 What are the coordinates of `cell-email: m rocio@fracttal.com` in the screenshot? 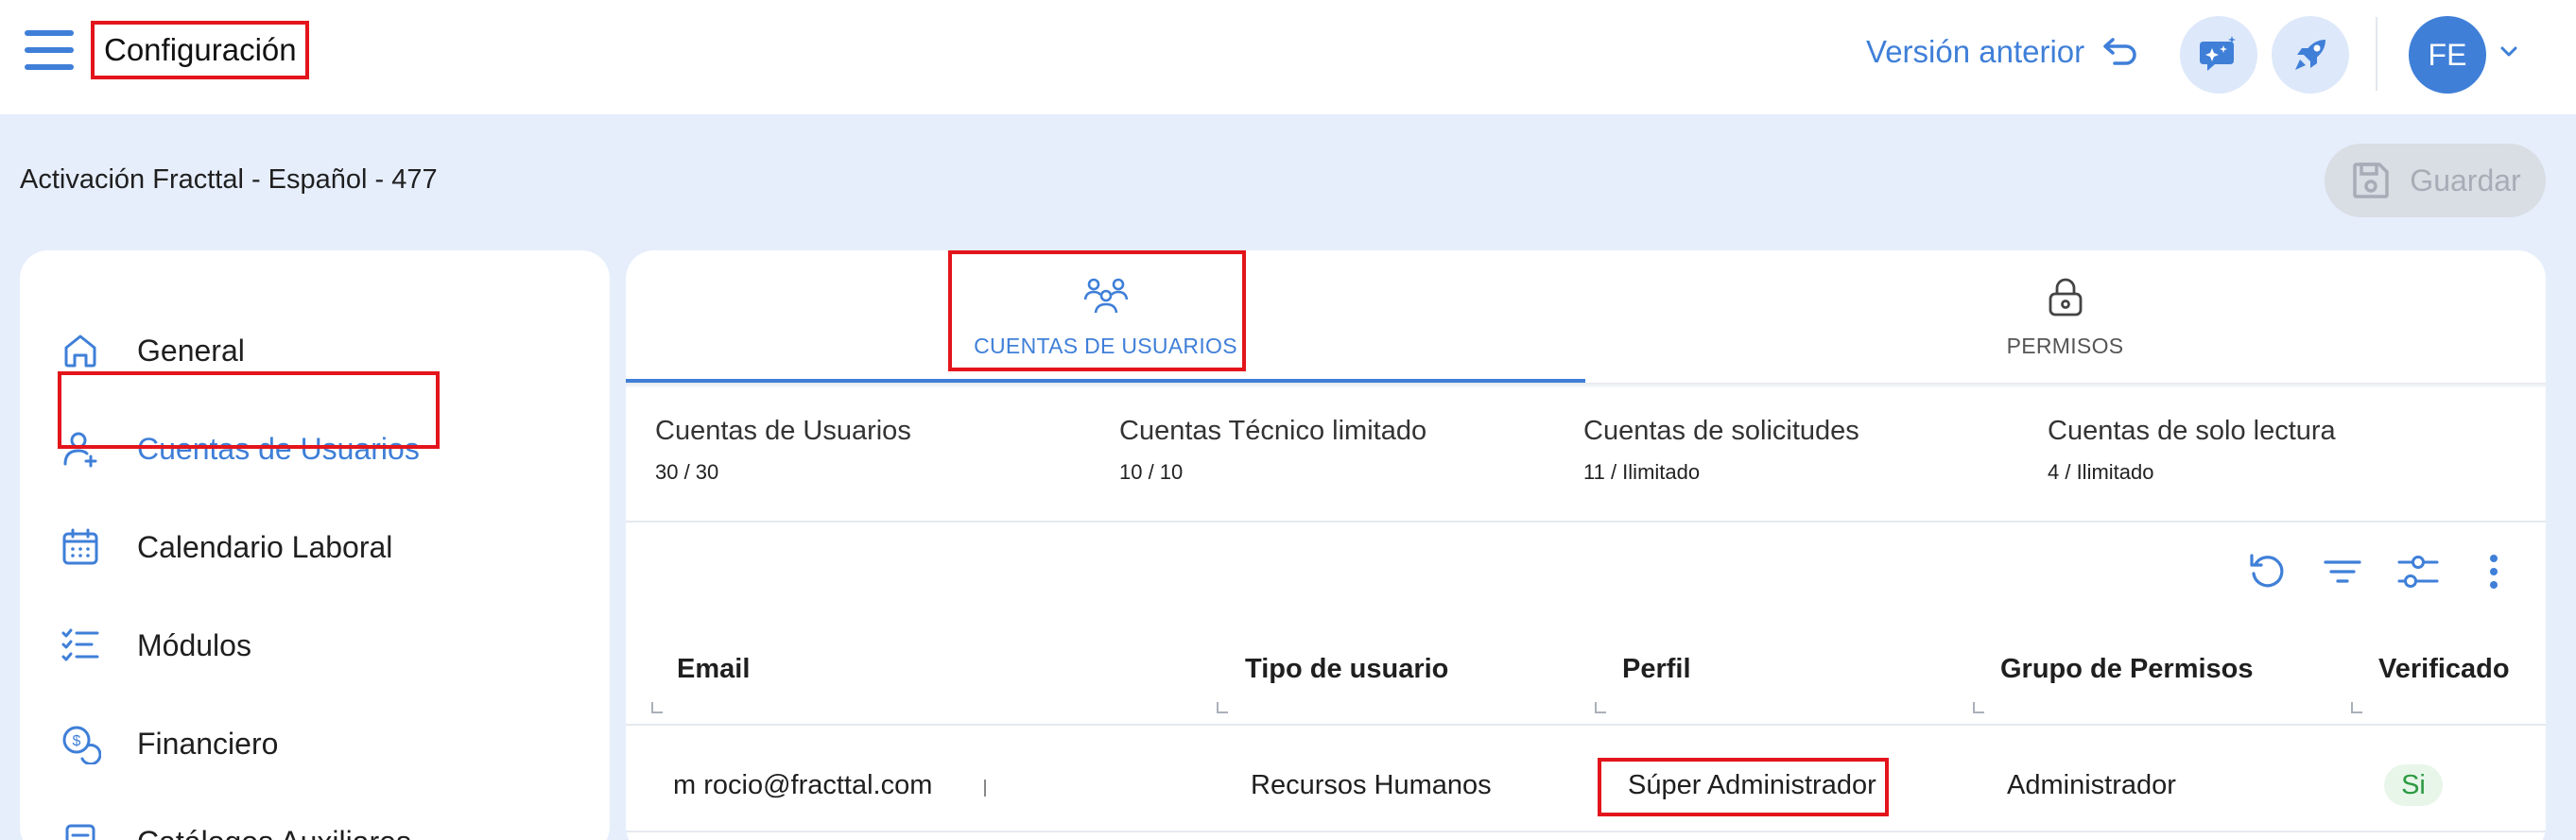 It's located at (803, 785).